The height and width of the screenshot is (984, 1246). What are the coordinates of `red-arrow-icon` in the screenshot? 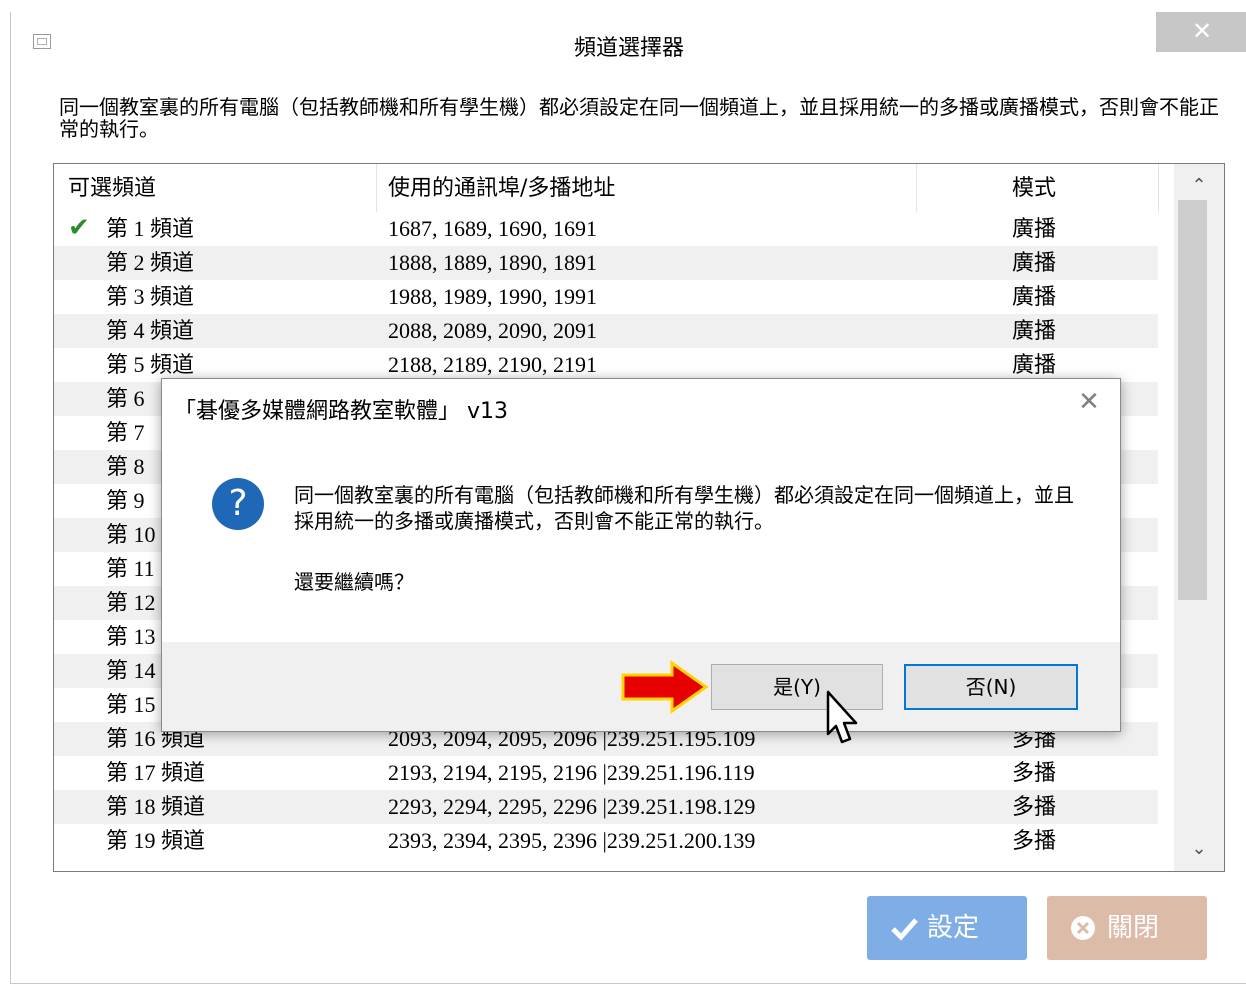 It's located at (665, 687).